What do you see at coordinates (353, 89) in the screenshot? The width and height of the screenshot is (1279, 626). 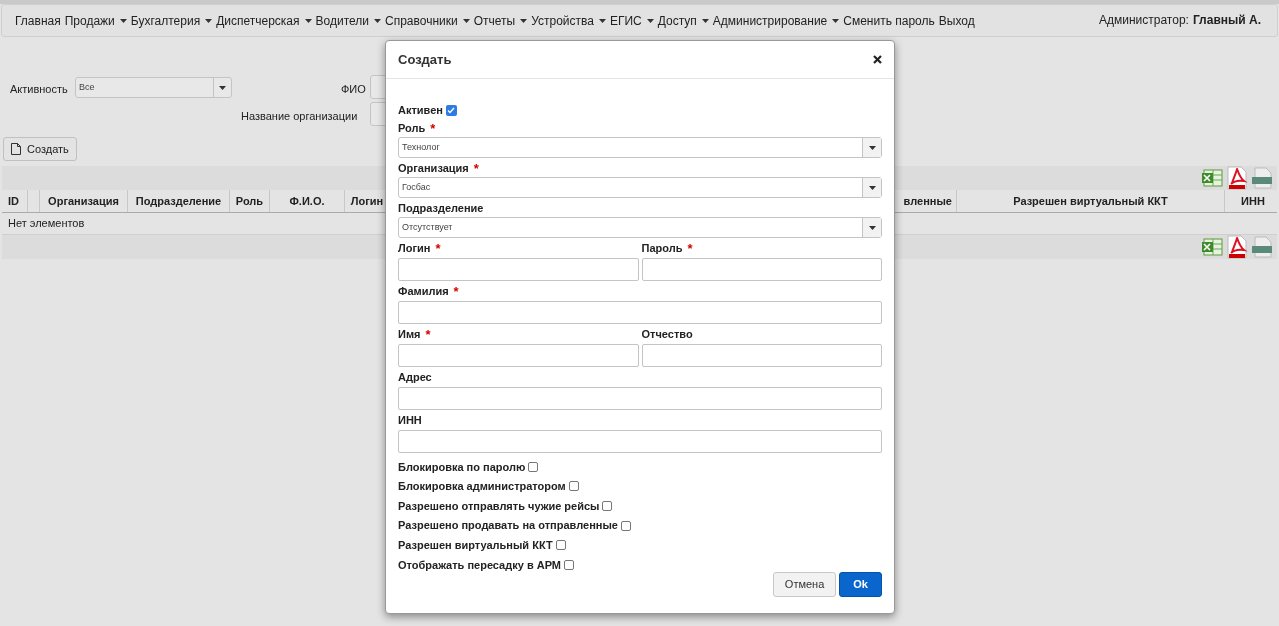 I see `filter-label: ФИО` at bounding box center [353, 89].